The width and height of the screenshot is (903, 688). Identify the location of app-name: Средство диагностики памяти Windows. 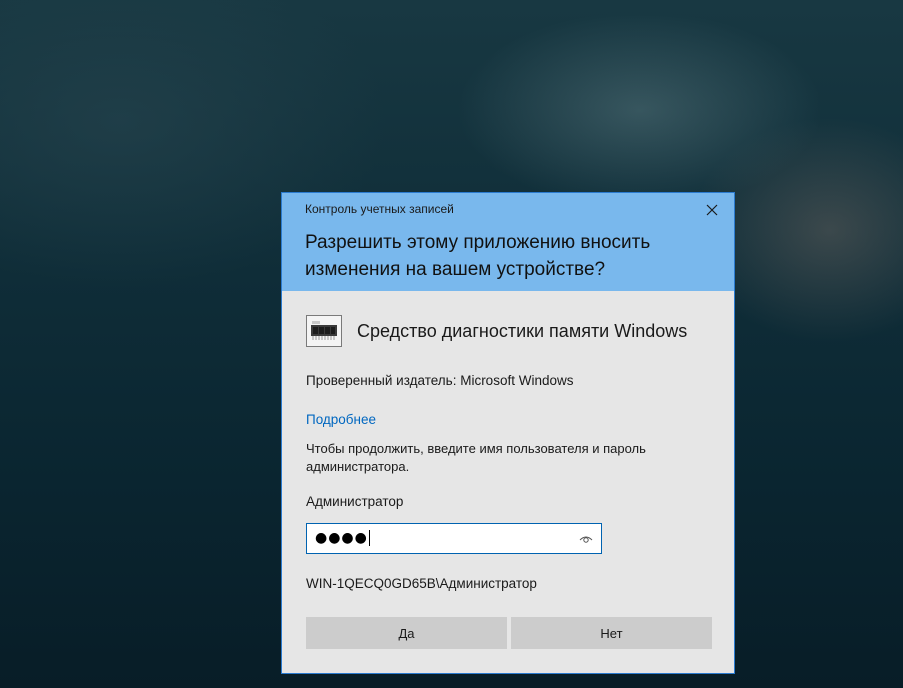
(522, 330).